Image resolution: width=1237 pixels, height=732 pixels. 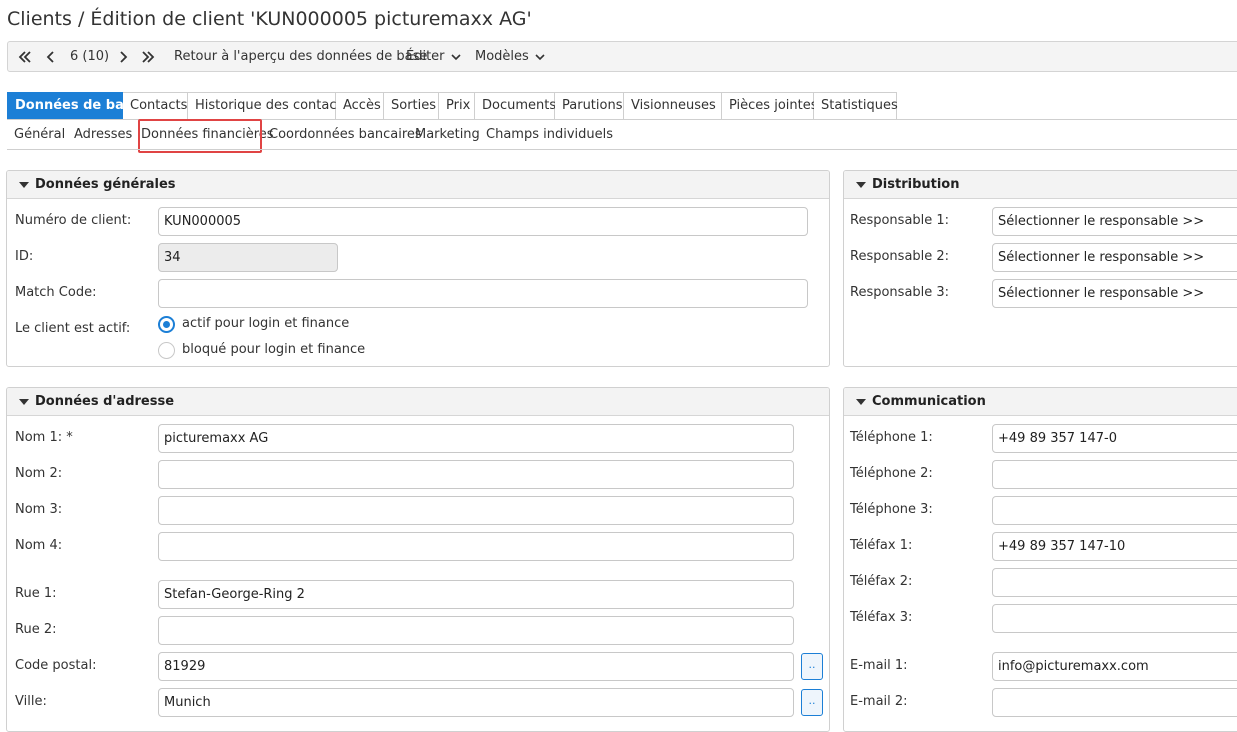 I want to click on id-input, so click(x=248, y=257).